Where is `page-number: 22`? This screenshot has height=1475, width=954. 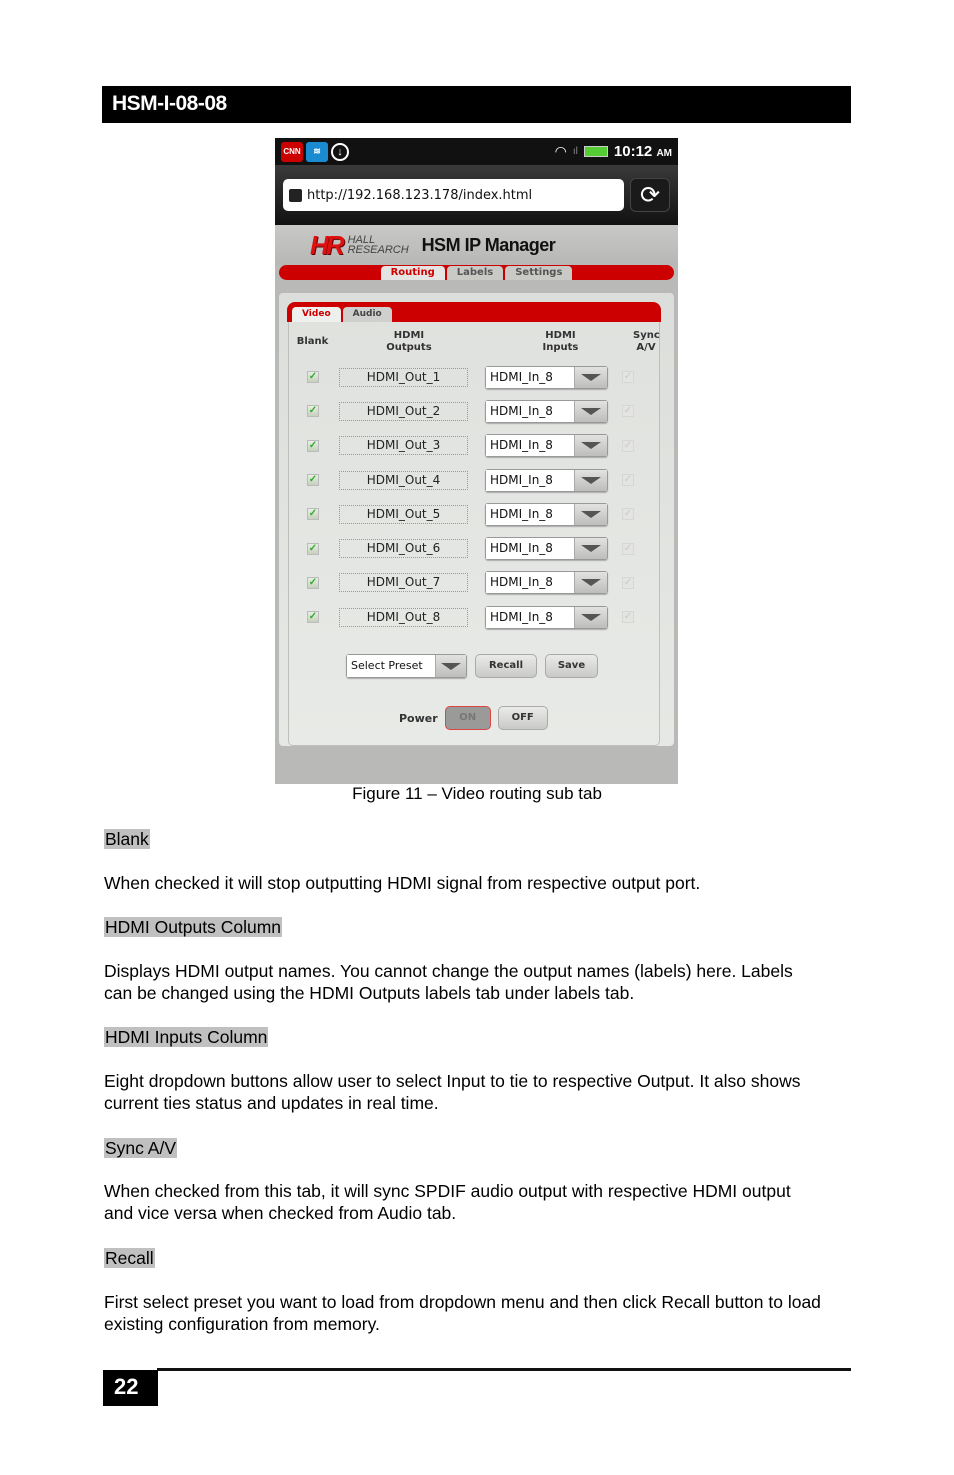
page-number: 22 is located at coordinates (130, 1388).